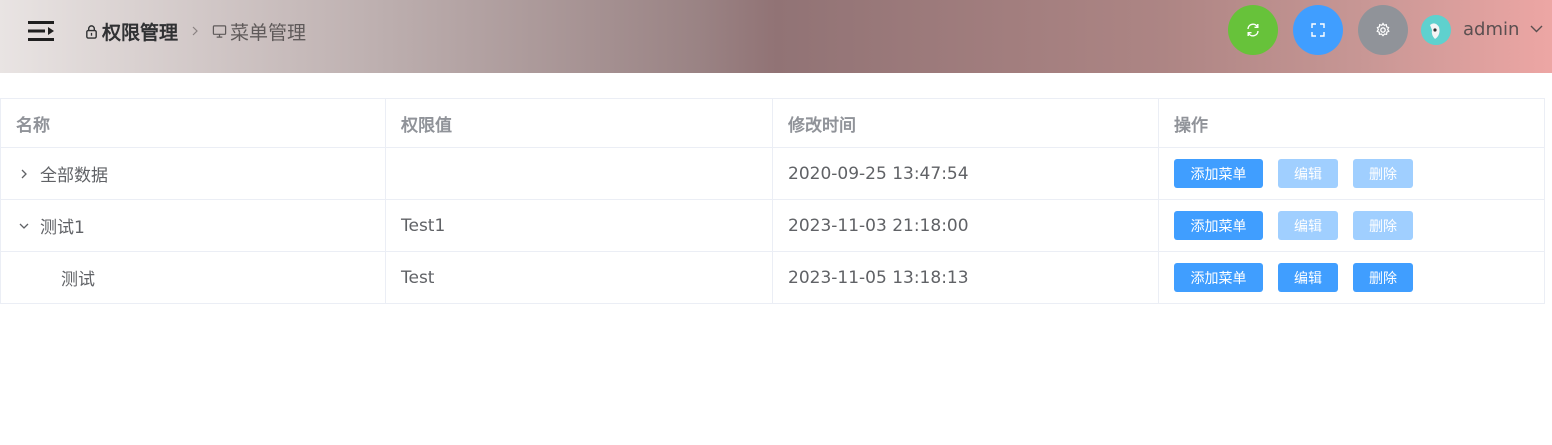 The height and width of the screenshot is (445, 1552). What do you see at coordinates (193, 277) in the screenshot?
I see `name-cell: 测试` at bounding box center [193, 277].